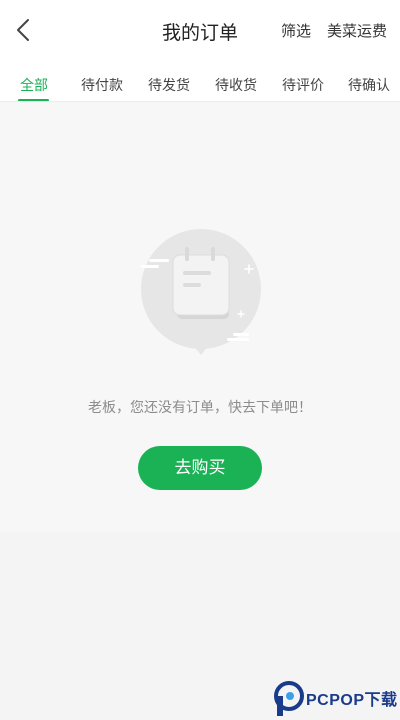 Image resolution: width=400 pixels, height=720 pixels. Describe the element at coordinates (357, 30) in the screenshot. I see `freight-button: 美菜运费` at that location.